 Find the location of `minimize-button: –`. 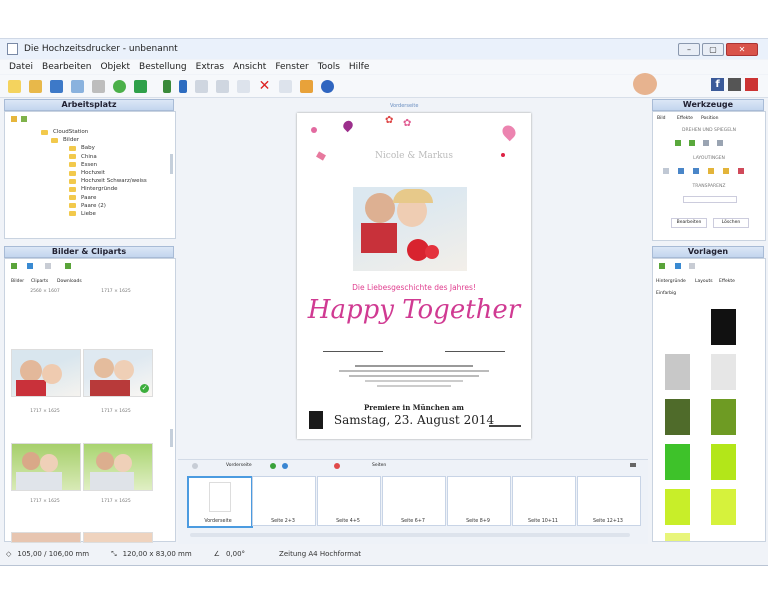

minimize-button: – is located at coordinates (689, 49).